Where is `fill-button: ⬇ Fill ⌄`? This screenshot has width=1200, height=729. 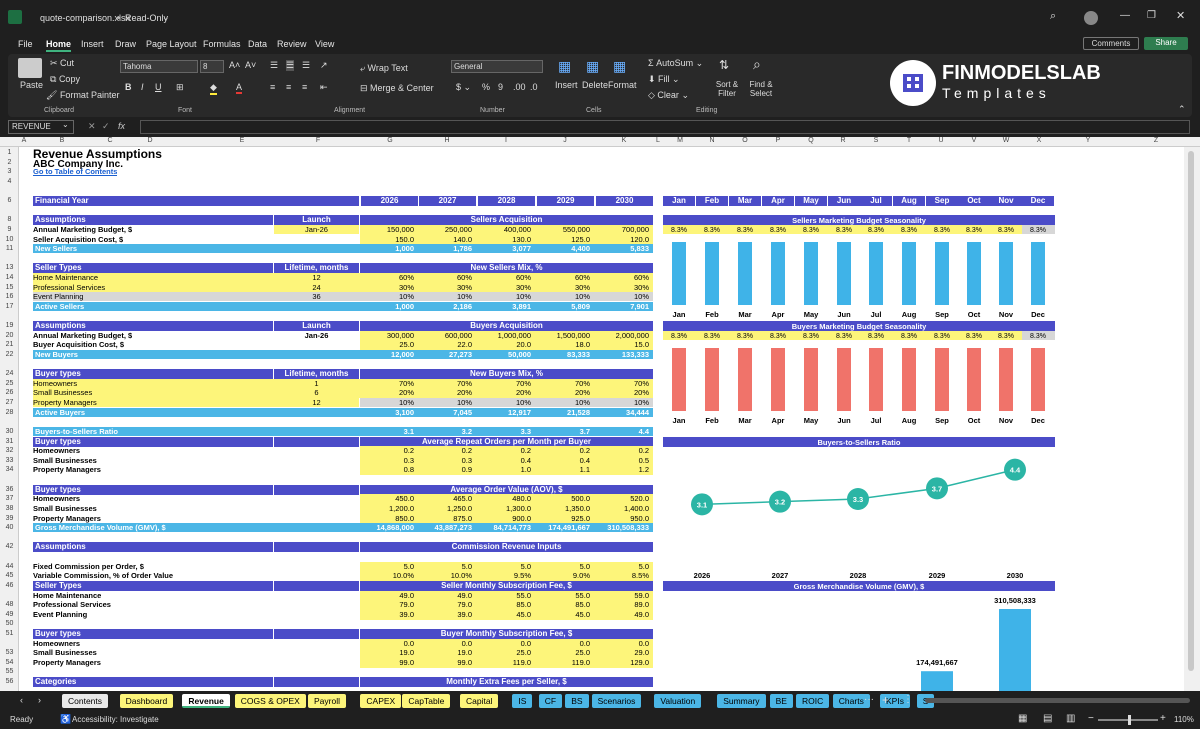
fill-button: ⬇ Fill ⌄ is located at coordinates (664, 79).